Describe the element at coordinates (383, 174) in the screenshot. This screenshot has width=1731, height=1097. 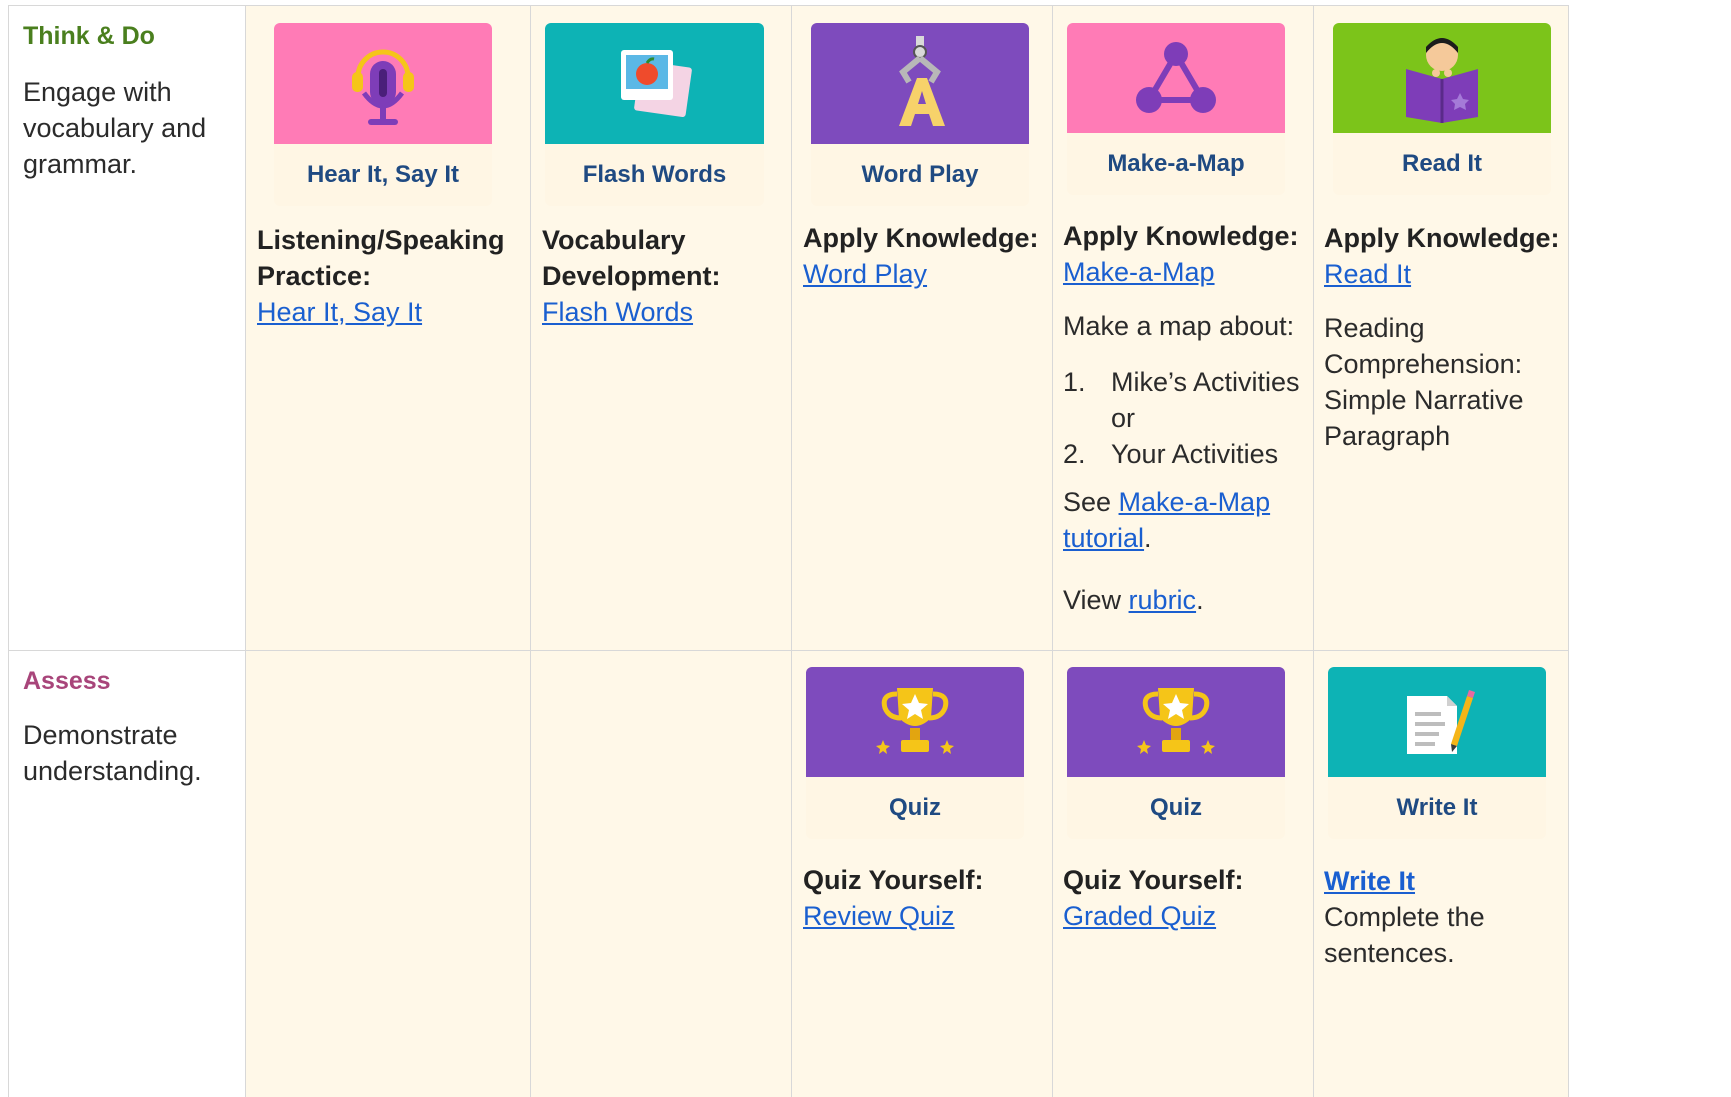
I see `card-title: Hear It, Say It` at that location.